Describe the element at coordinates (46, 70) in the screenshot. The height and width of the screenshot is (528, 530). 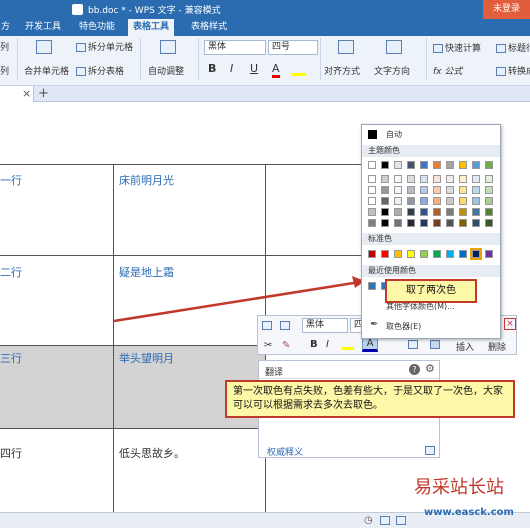
I see `merge-cells-button: 合并单元格` at that location.